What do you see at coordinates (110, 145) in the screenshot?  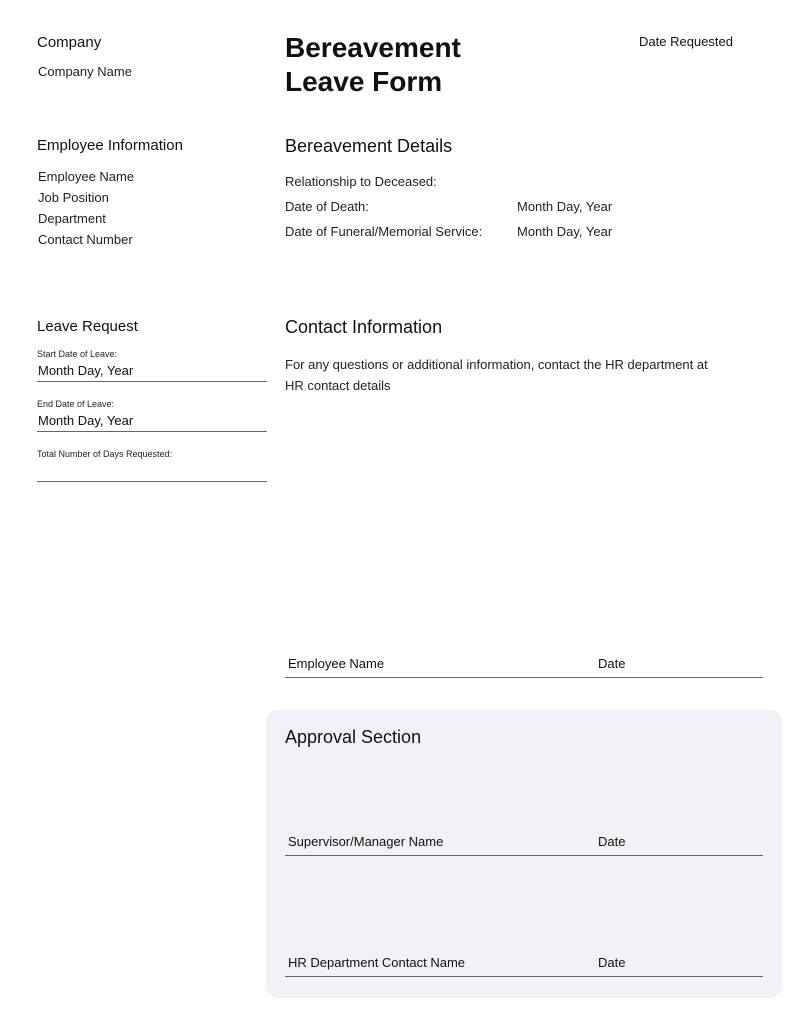 I see `employee-info-heading: Employee Information` at bounding box center [110, 145].